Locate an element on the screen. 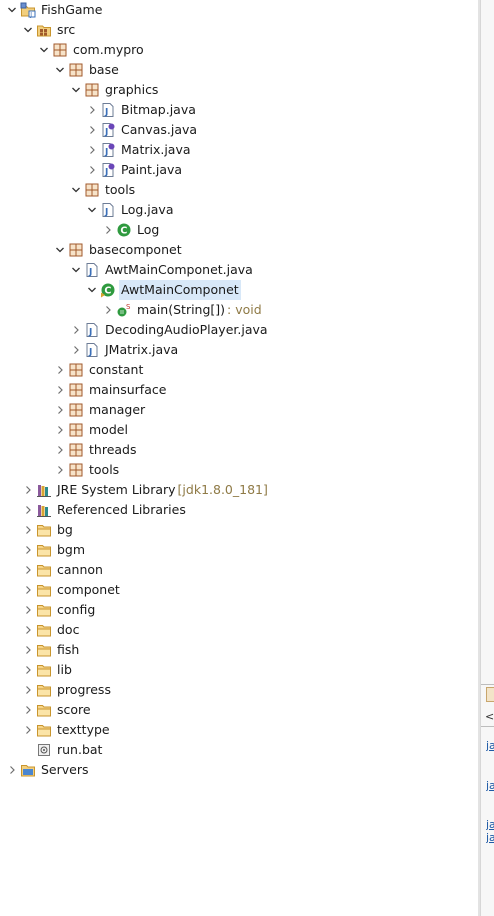  tree-item: com.mypro is located at coordinates (91, 50).